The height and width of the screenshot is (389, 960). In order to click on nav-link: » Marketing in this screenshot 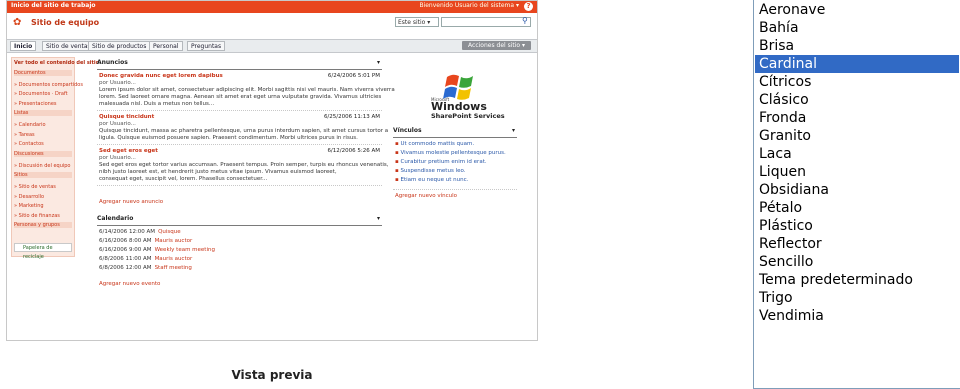, I will do `click(29, 206)`.